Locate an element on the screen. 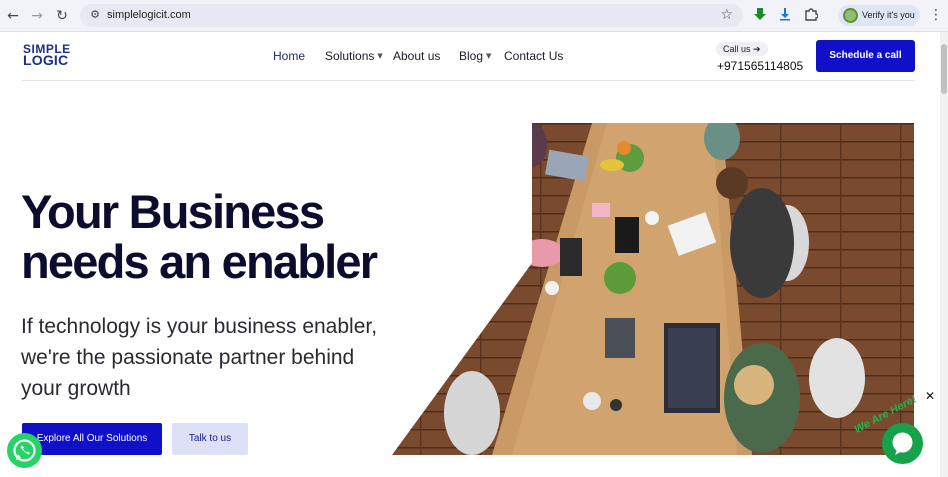 The image size is (948, 477). hero-headline: Your Business needs an enabler is located at coordinates (199, 236).